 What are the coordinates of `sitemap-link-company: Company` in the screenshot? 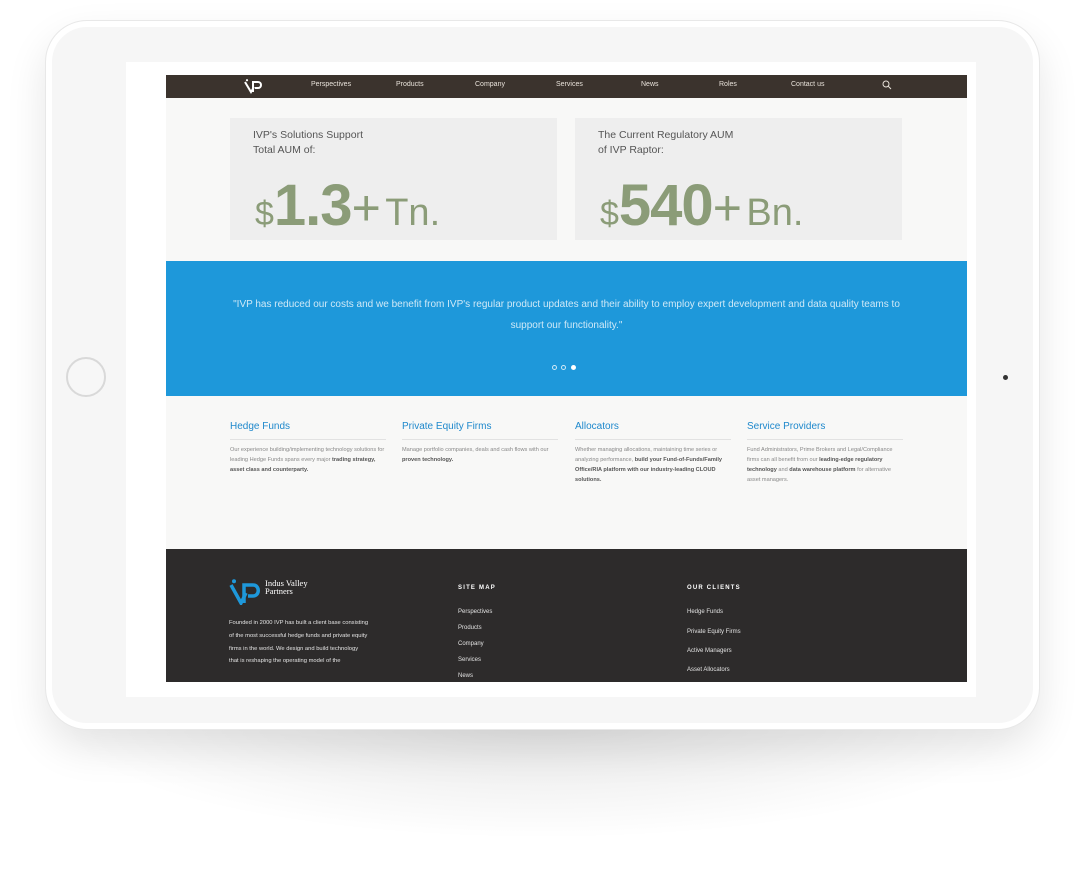 It's located at (471, 644).